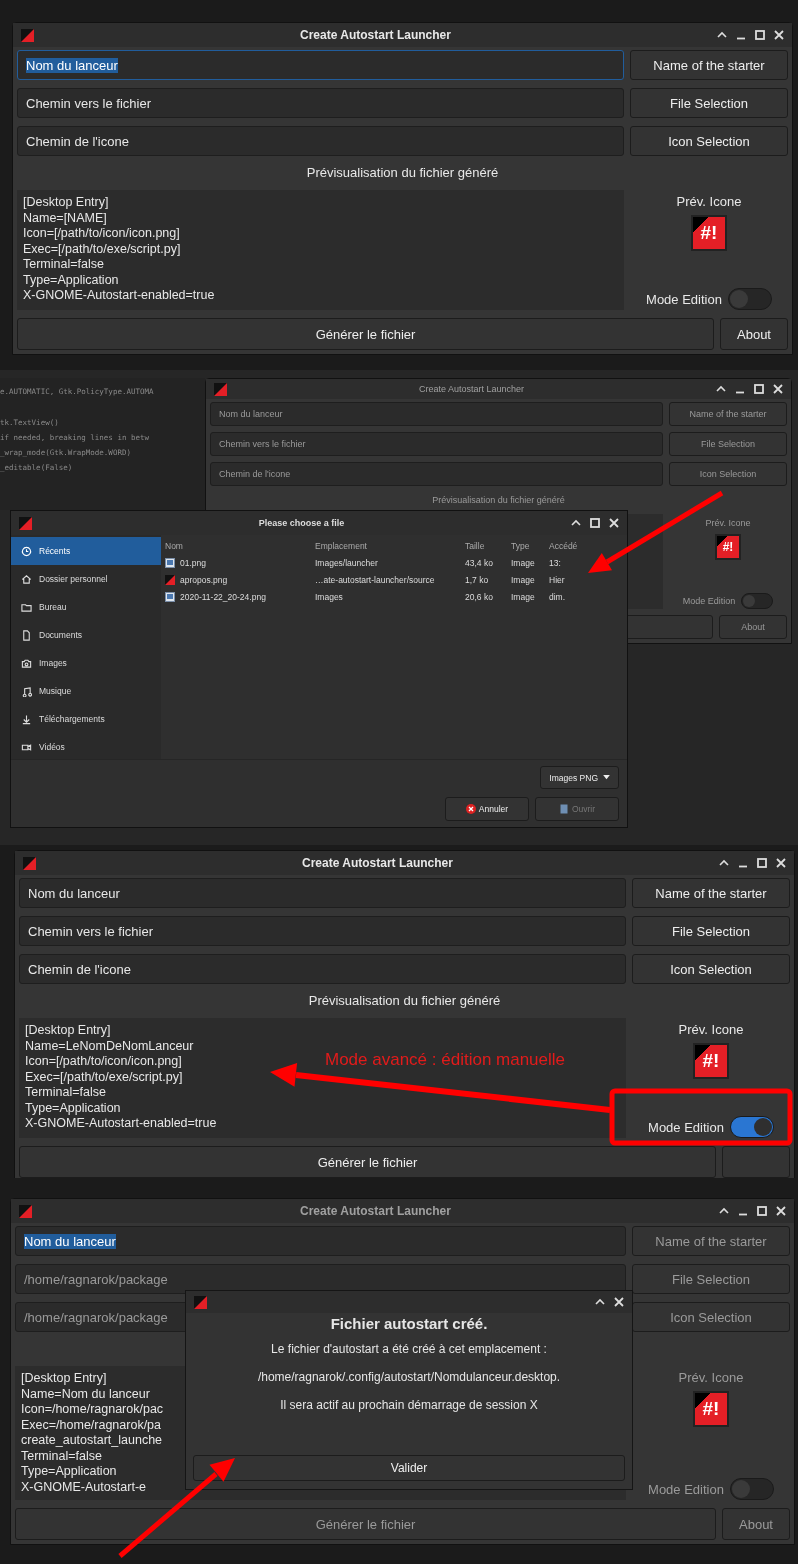  What do you see at coordinates (375, 1211) in the screenshot?
I see `window-title: Create Autostart Launcher` at bounding box center [375, 1211].